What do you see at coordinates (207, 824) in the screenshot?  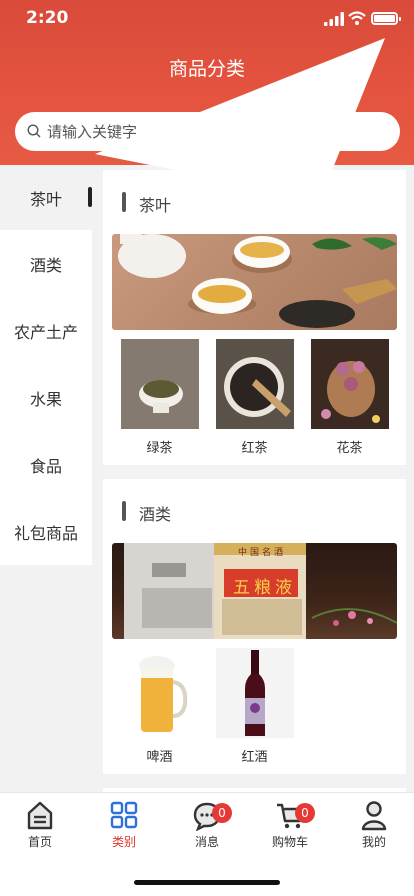 I see `tab-messages: 0 消息` at bounding box center [207, 824].